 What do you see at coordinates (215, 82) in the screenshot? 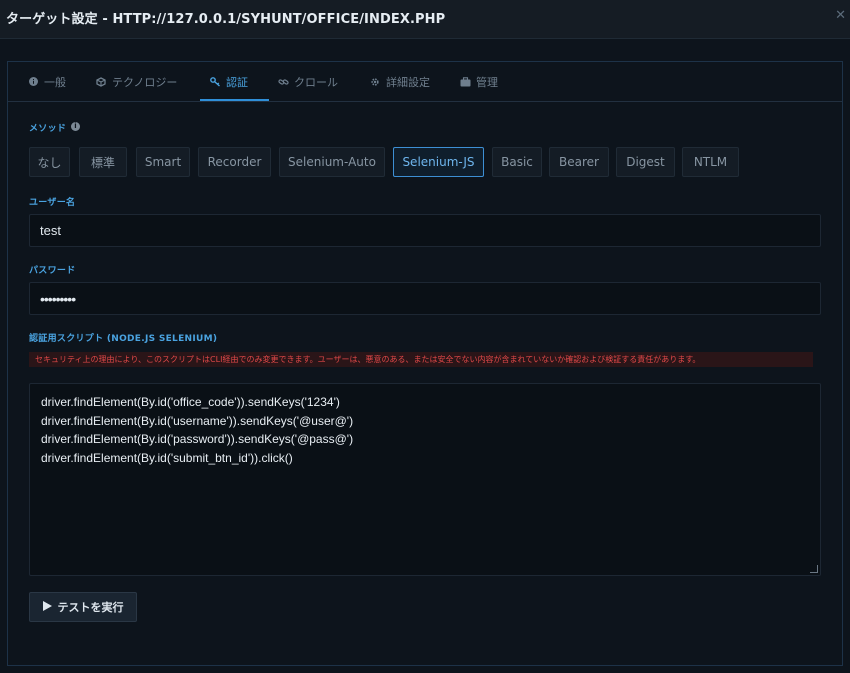
I see `key-icon` at bounding box center [215, 82].